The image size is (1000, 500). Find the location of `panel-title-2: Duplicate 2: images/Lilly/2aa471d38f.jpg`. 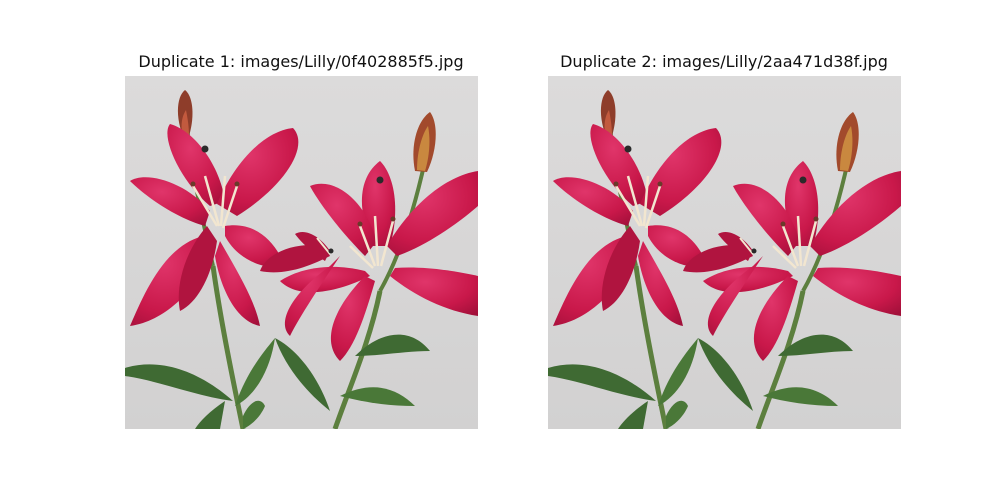

panel-title-2: Duplicate 2: images/Lilly/2aa471d38f.jpg is located at coordinates (724, 61).